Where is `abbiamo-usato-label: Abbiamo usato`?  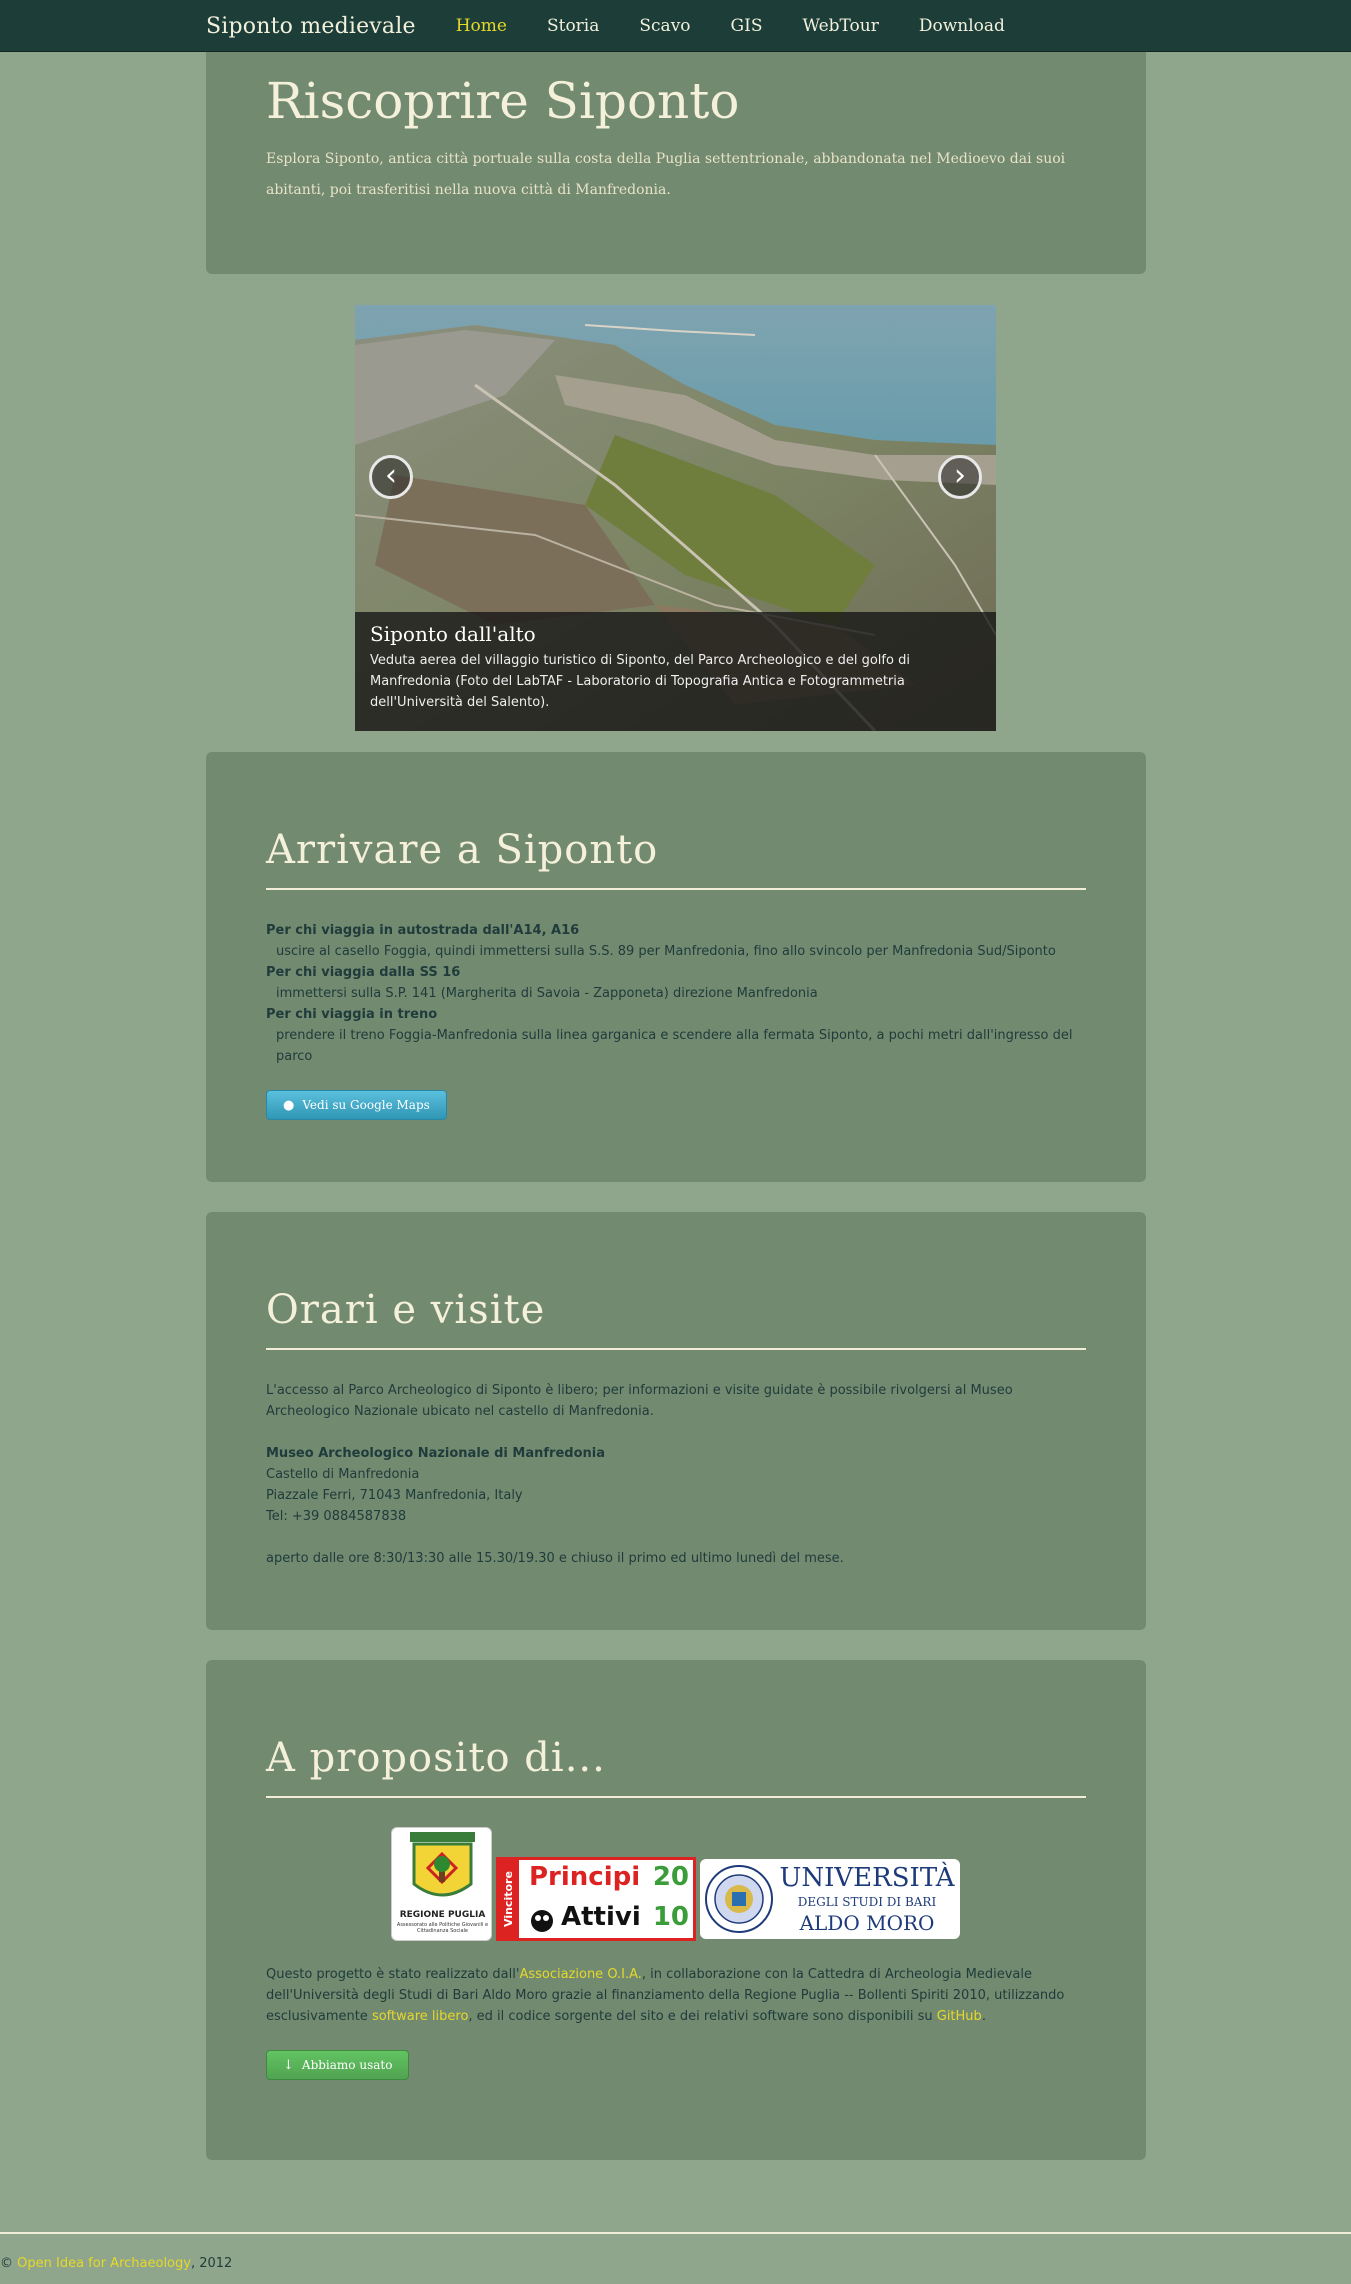
abbiamo-usato-label: Abbiamo usato is located at coordinates (347, 2065).